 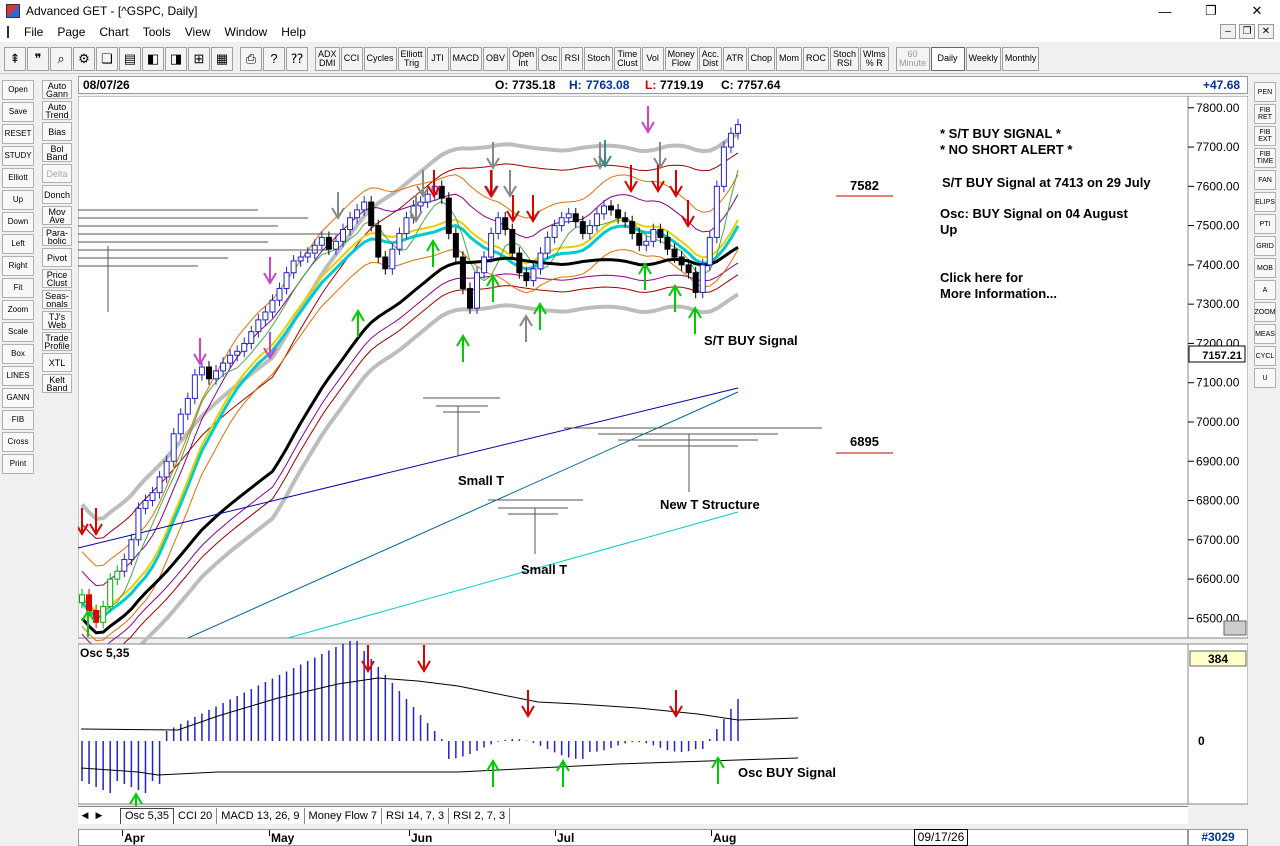 What do you see at coordinates (18, 112) in the screenshot?
I see `left-tool-1: Save` at bounding box center [18, 112].